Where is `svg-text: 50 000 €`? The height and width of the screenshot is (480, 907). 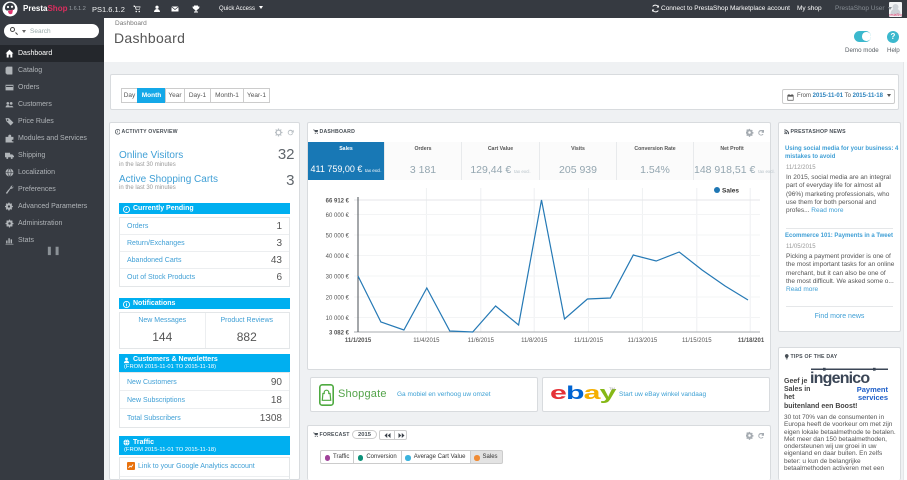
svg-text: 50 000 € is located at coordinates (338, 237).